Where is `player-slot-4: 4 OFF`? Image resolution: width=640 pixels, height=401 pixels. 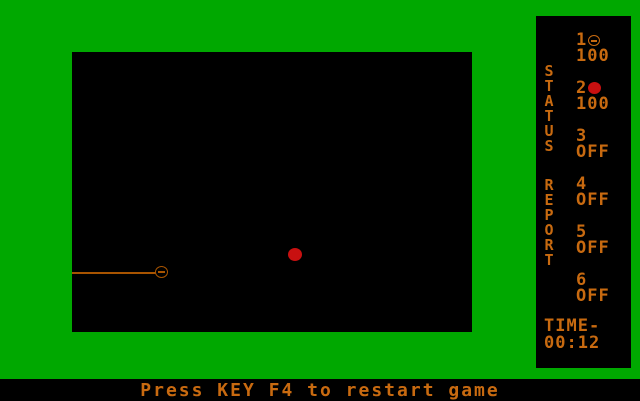
player-slot-4: 4 OFF is located at coordinates (593, 192).